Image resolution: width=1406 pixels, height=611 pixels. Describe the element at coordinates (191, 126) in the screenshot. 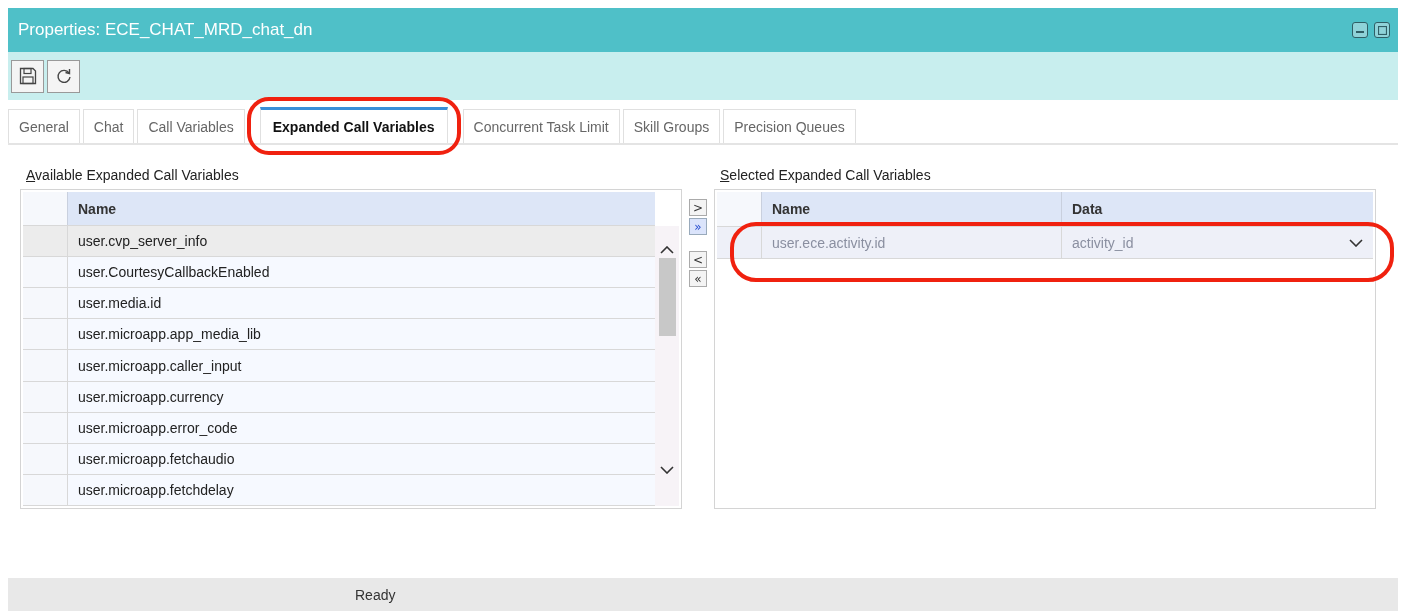

I see `tab: Call Variables` at that location.